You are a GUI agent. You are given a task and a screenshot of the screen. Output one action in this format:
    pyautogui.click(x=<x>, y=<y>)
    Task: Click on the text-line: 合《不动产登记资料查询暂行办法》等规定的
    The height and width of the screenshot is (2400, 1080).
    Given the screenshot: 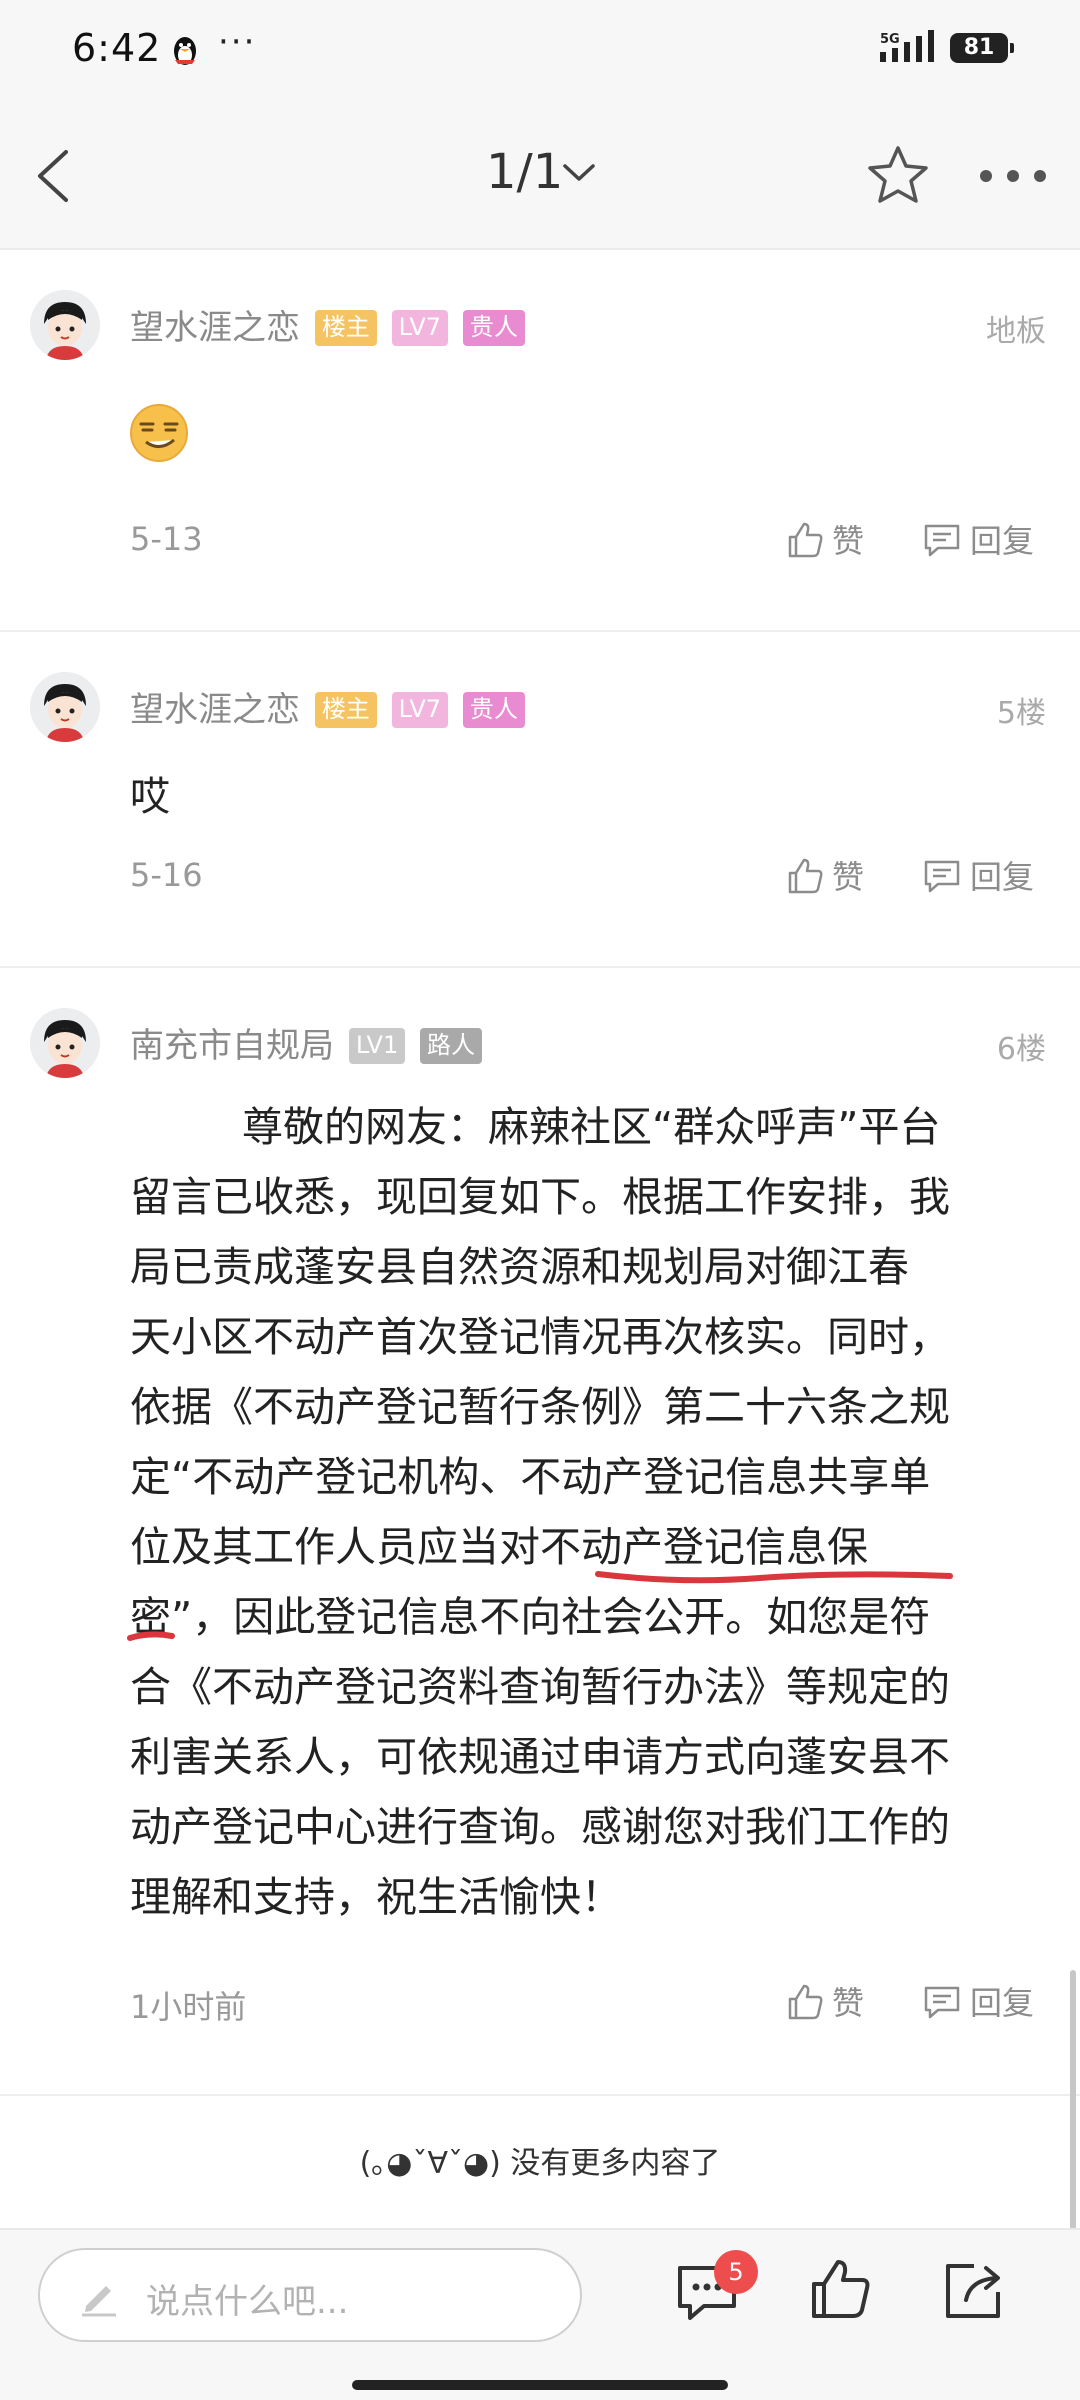 What is the action you would take?
    pyautogui.click(x=540, y=1687)
    